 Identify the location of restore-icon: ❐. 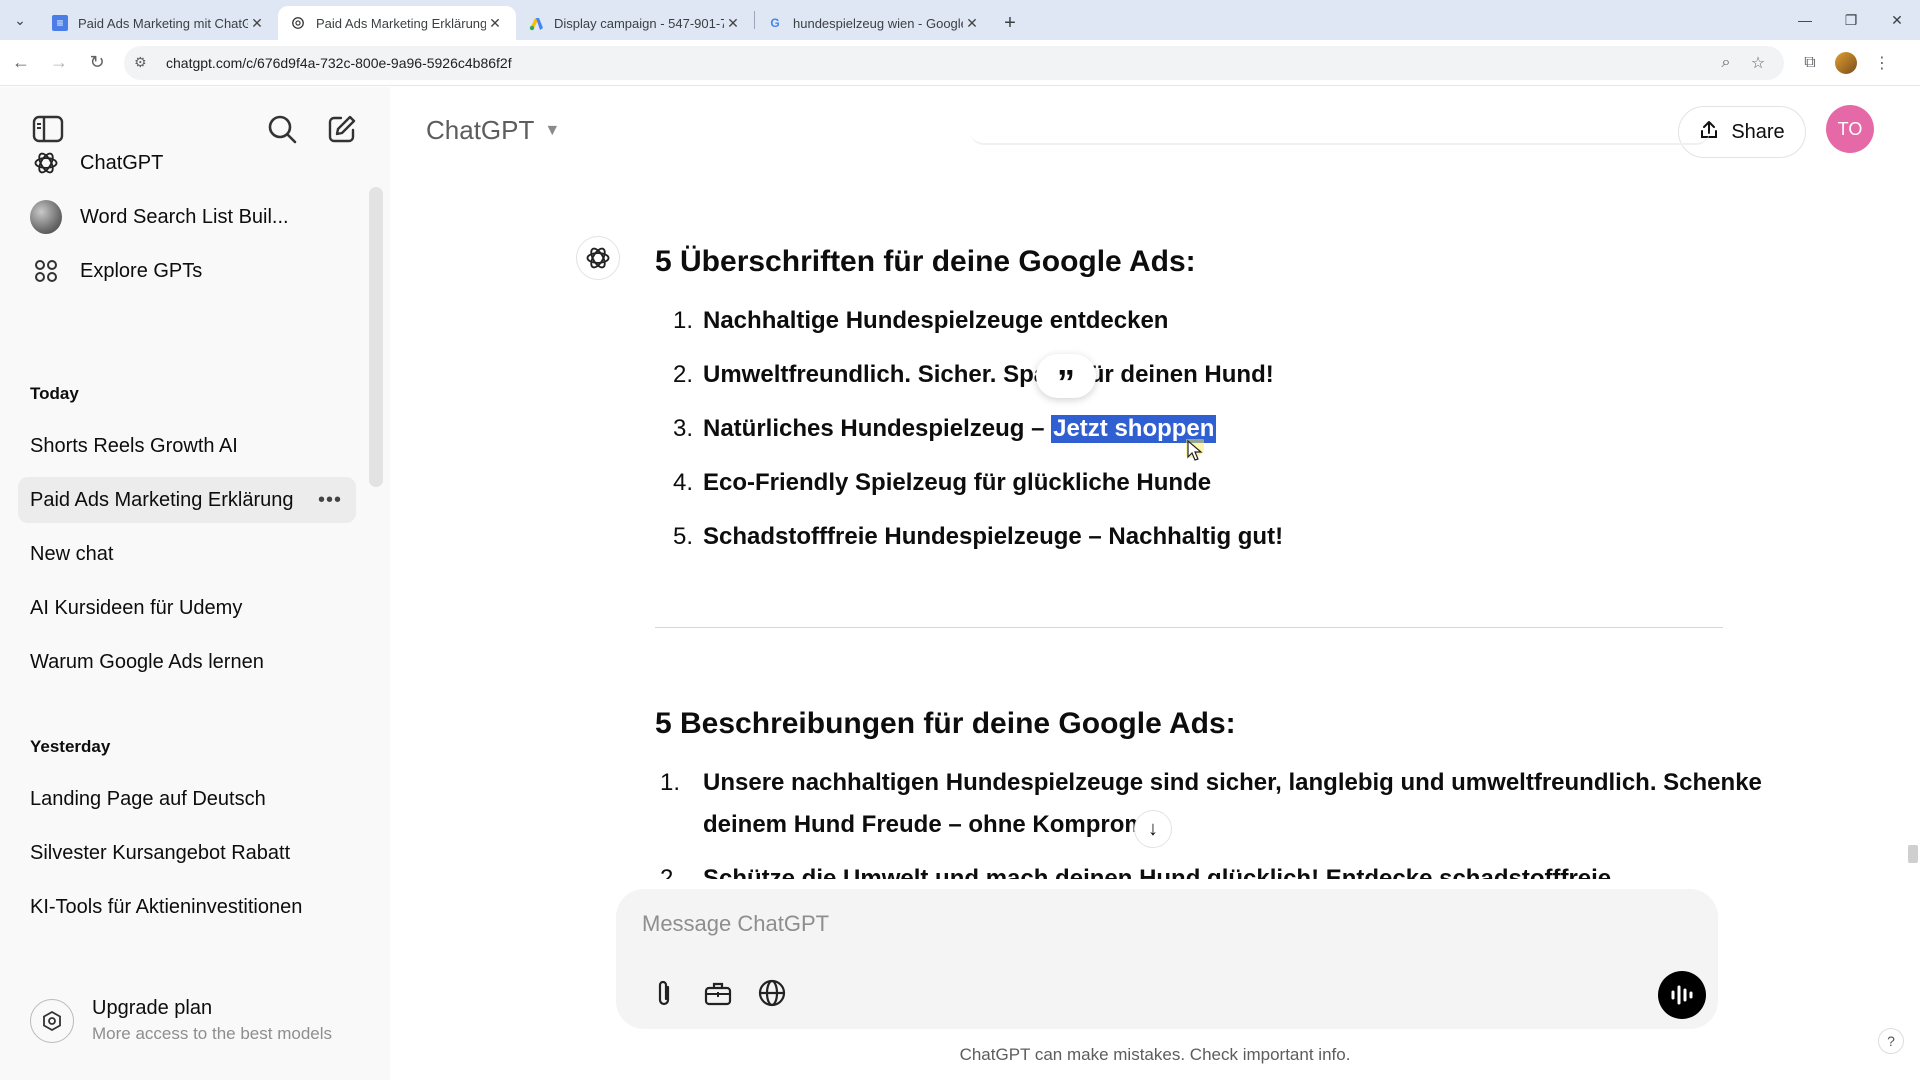
(1851, 20).